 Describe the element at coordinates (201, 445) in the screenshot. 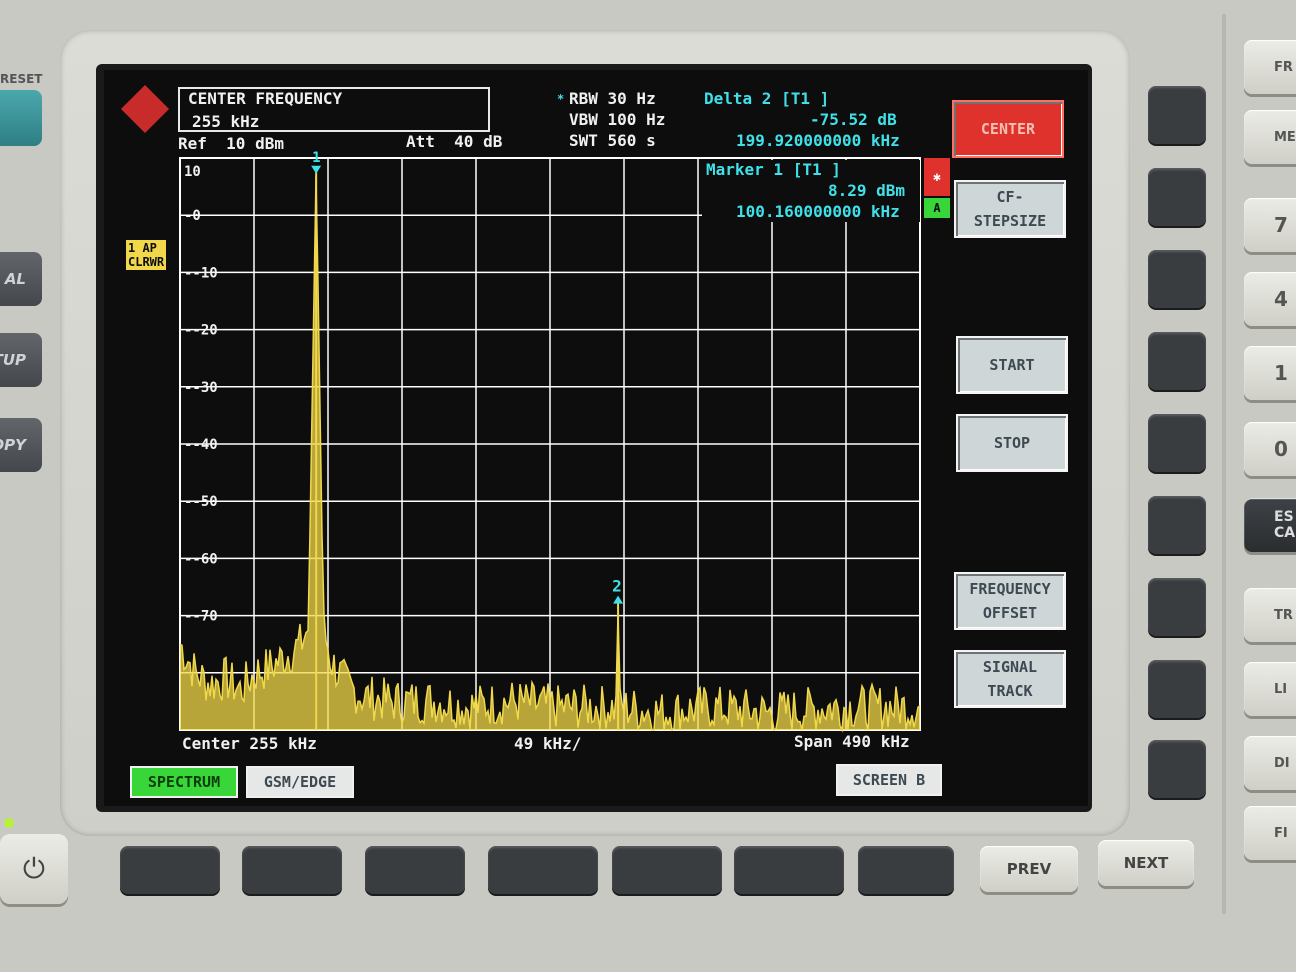

I see `y-tick-label: --40` at that location.